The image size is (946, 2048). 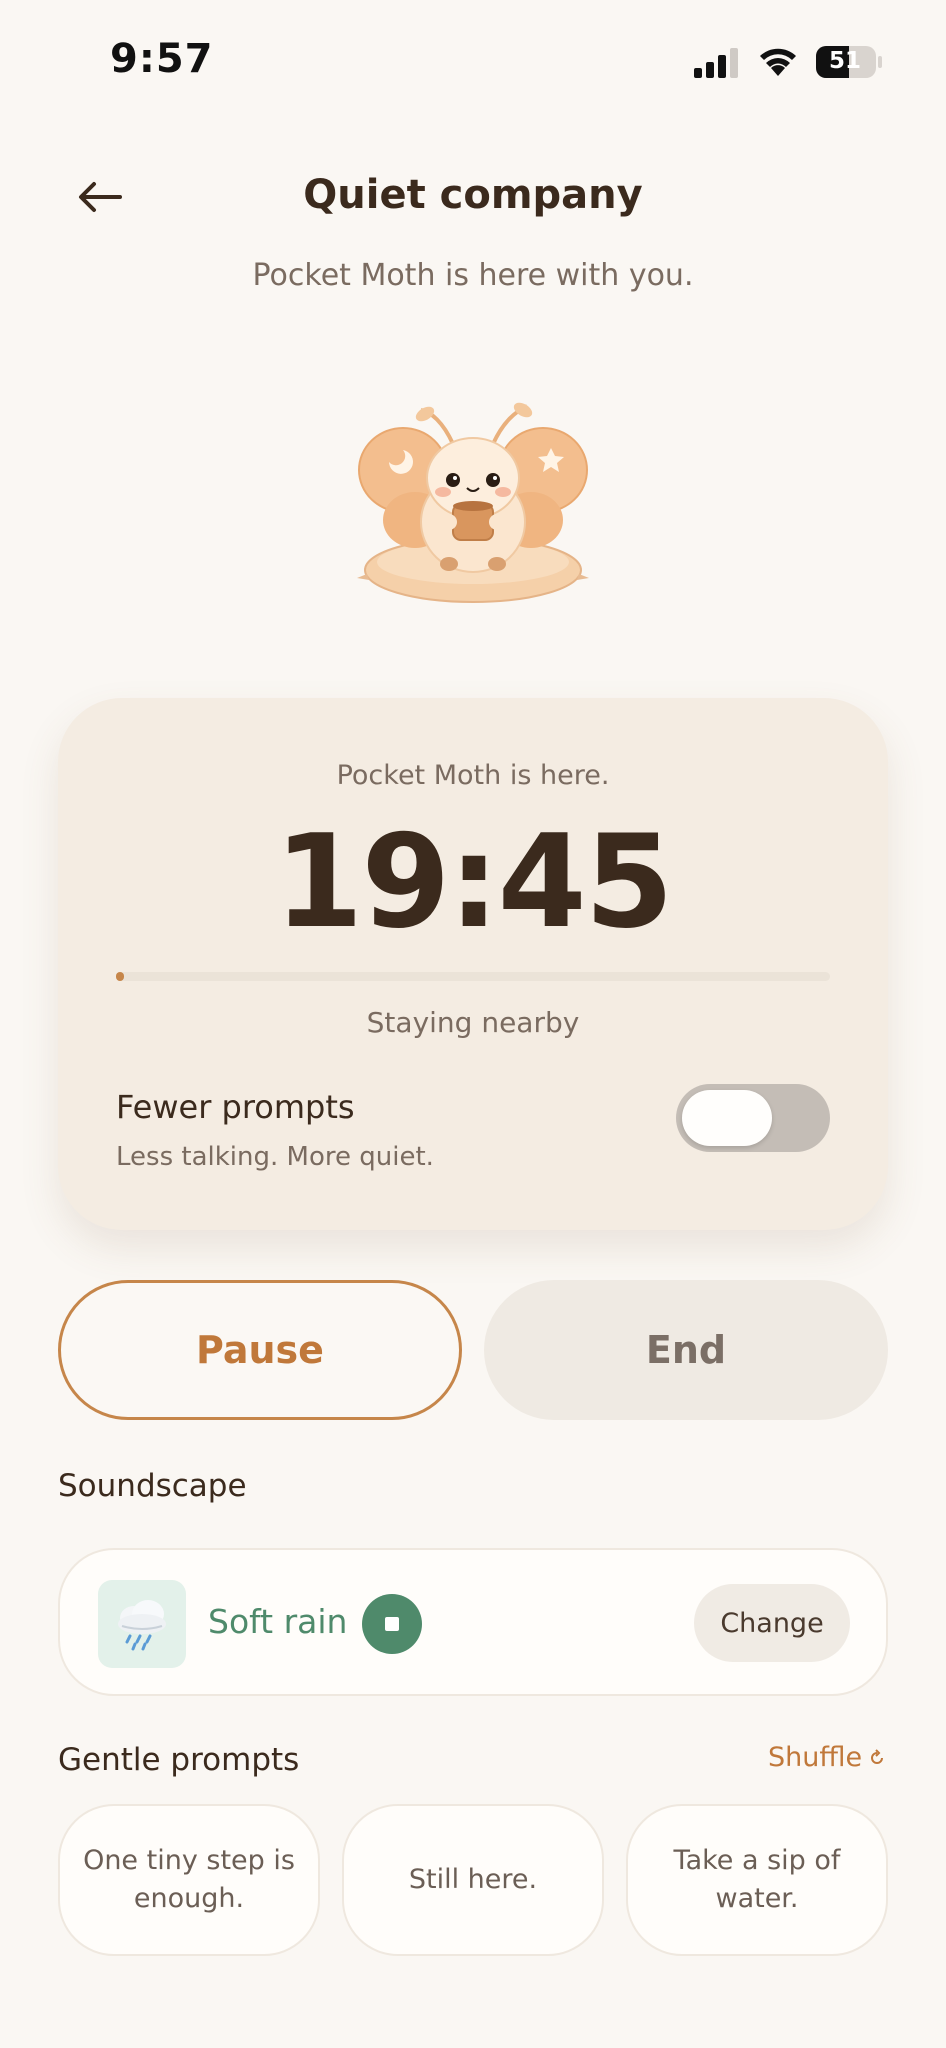 What do you see at coordinates (686, 1350) in the screenshot?
I see `end-button: End` at bounding box center [686, 1350].